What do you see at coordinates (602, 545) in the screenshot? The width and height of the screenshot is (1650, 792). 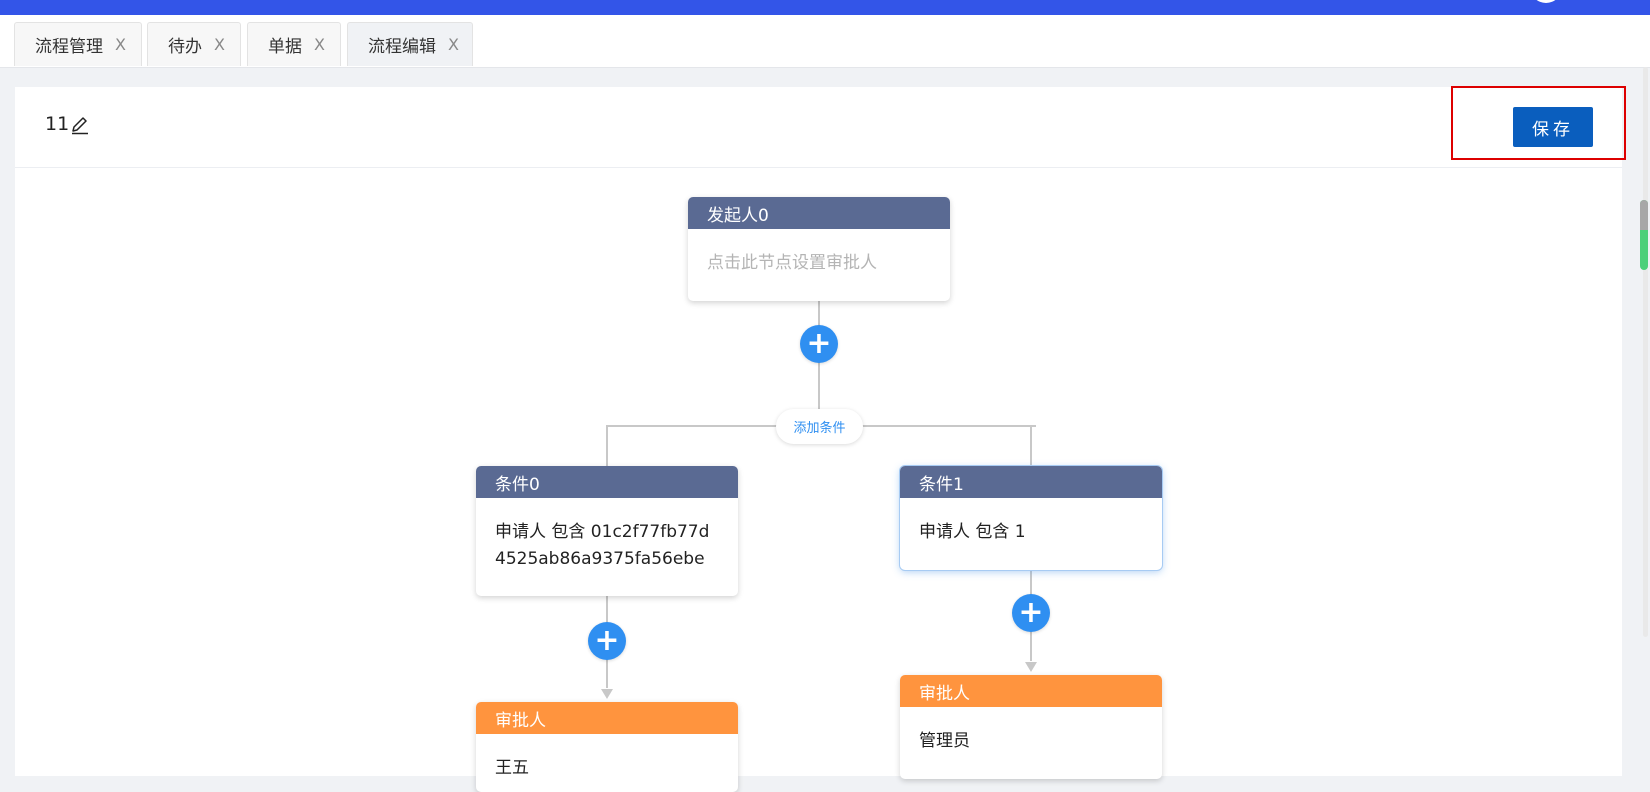 I see `node-content: 申请人 包含 01c2f77fb77d4525ab86a9375fa56ebe` at bounding box center [602, 545].